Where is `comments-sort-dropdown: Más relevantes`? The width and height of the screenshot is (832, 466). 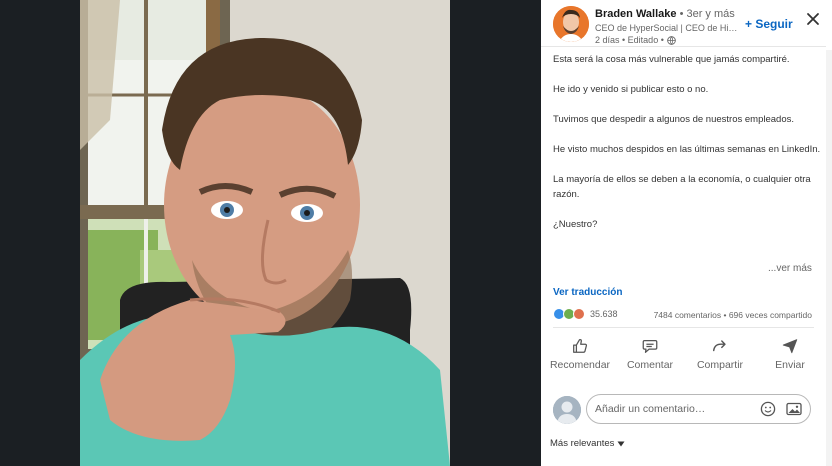
comments-sort-dropdown: Más relevantes is located at coordinates (587, 443).